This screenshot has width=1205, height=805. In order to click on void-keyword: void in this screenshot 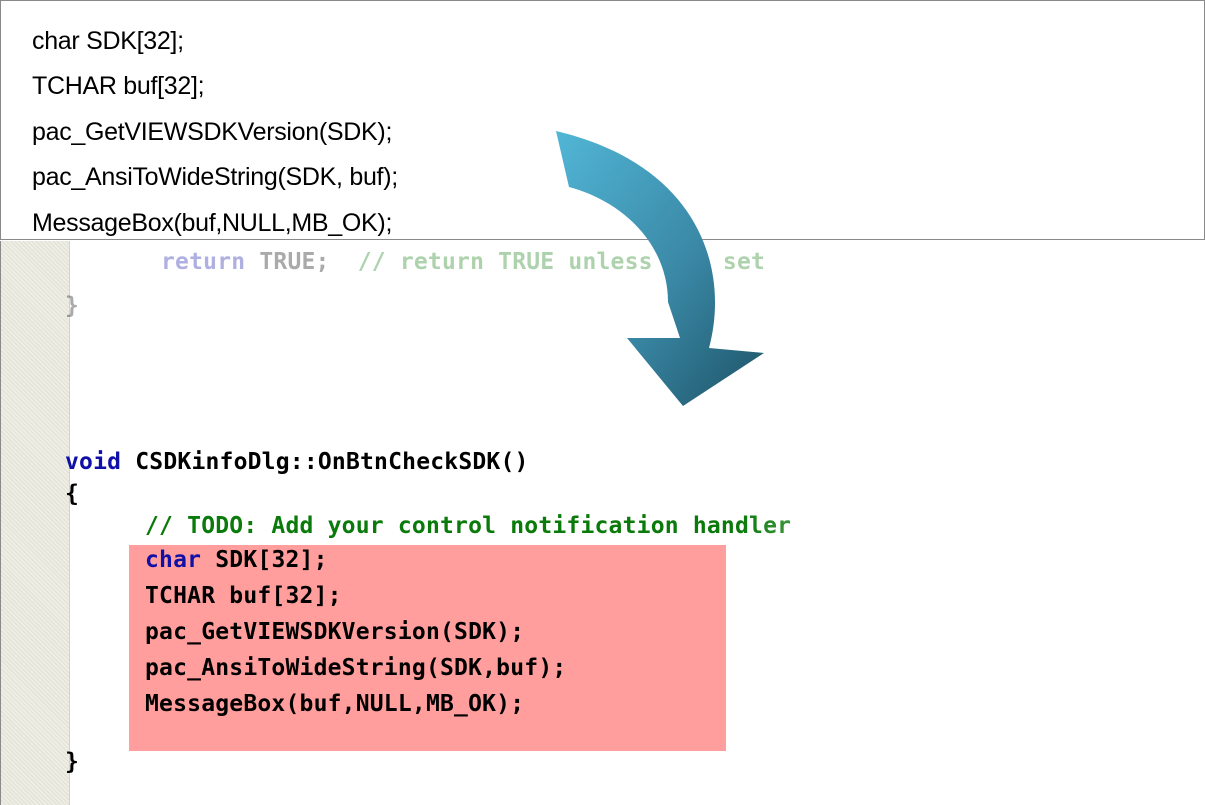, I will do `click(93, 462)`.